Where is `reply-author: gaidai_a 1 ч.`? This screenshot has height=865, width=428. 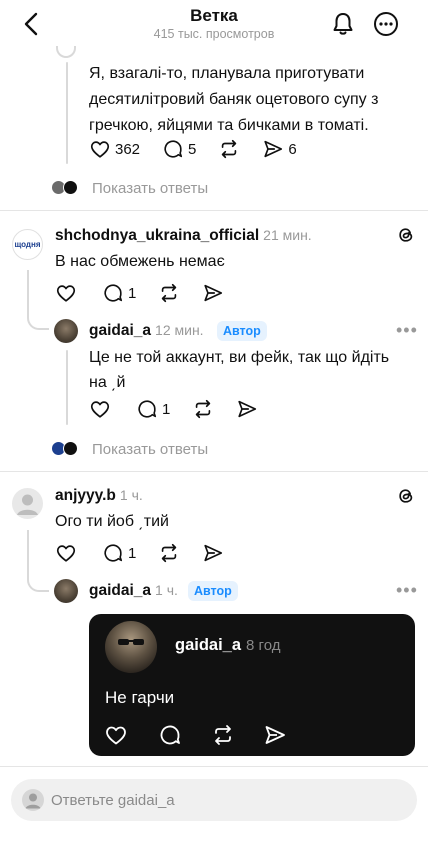 reply-author: gaidai_a 1 ч. is located at coordinates (133, 591).